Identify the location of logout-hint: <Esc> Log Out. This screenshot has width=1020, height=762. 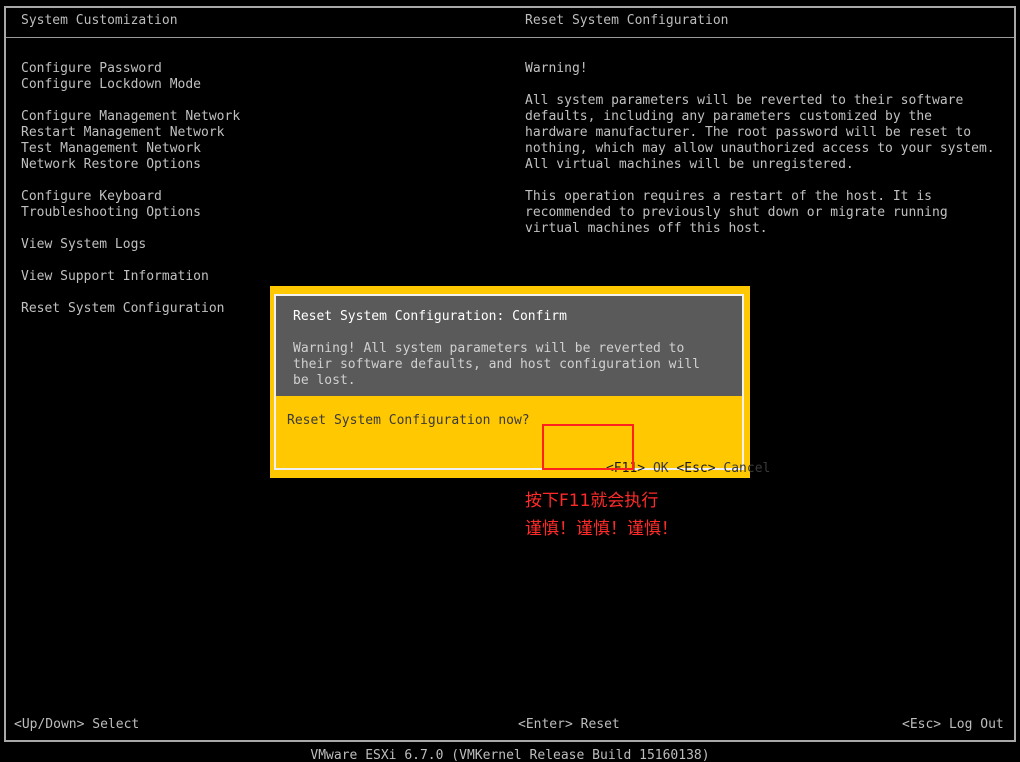
(953, 725).